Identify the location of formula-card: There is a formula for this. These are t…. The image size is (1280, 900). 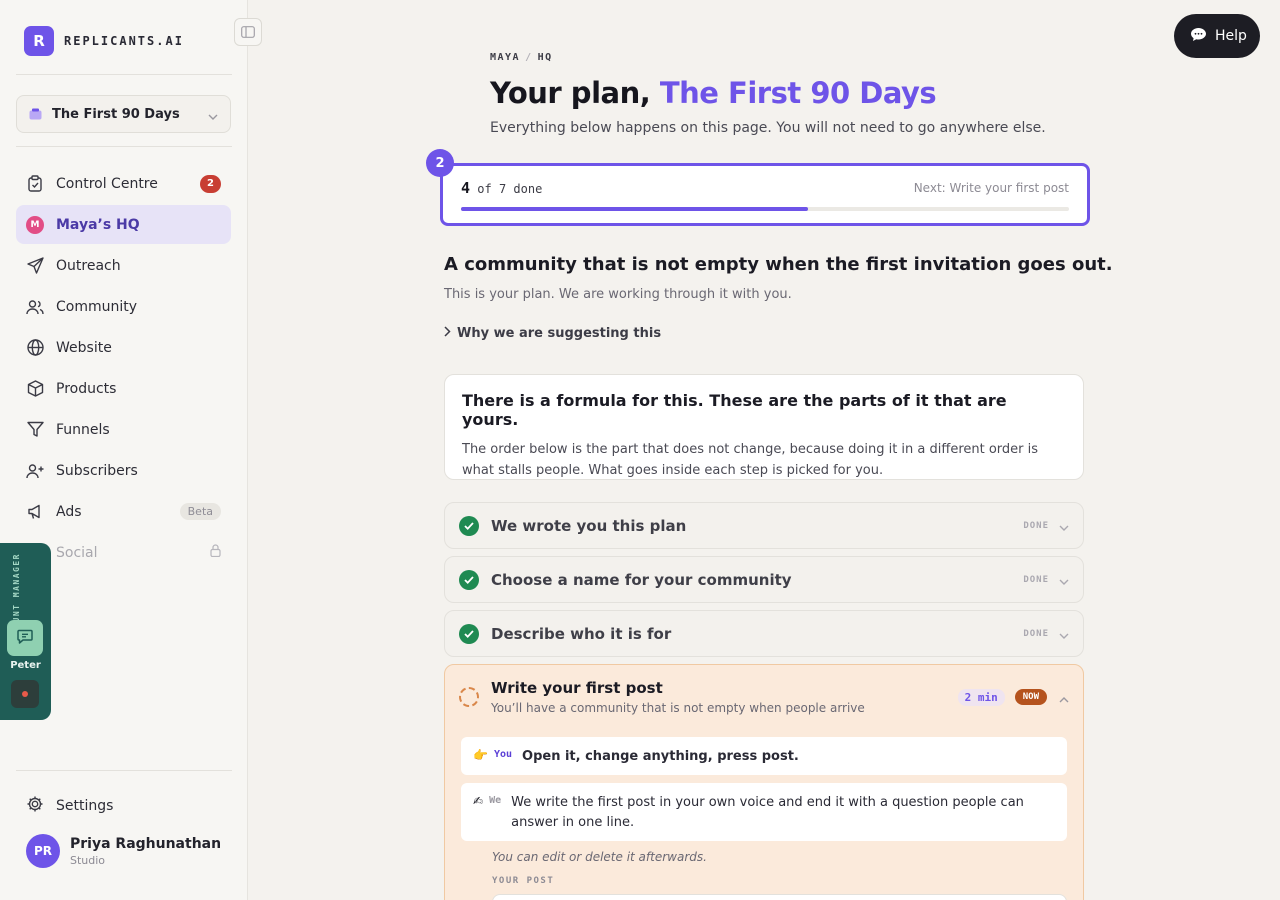
(764, 427).